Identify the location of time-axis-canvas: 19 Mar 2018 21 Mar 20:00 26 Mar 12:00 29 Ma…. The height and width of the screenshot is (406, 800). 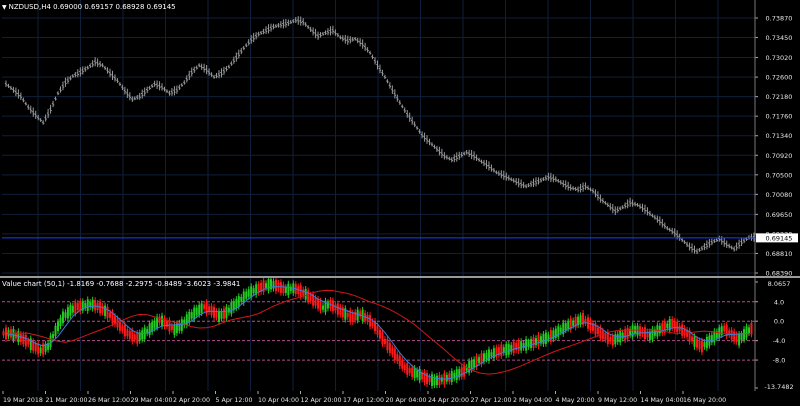
(364, 397).